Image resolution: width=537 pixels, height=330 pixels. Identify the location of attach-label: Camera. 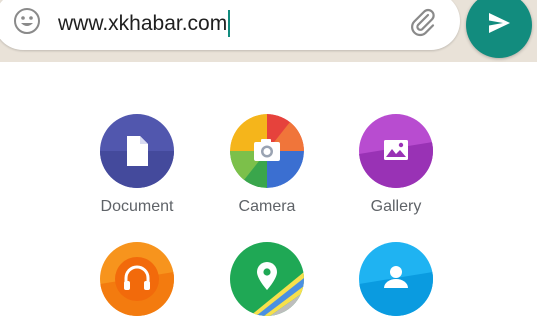
(267, 206).